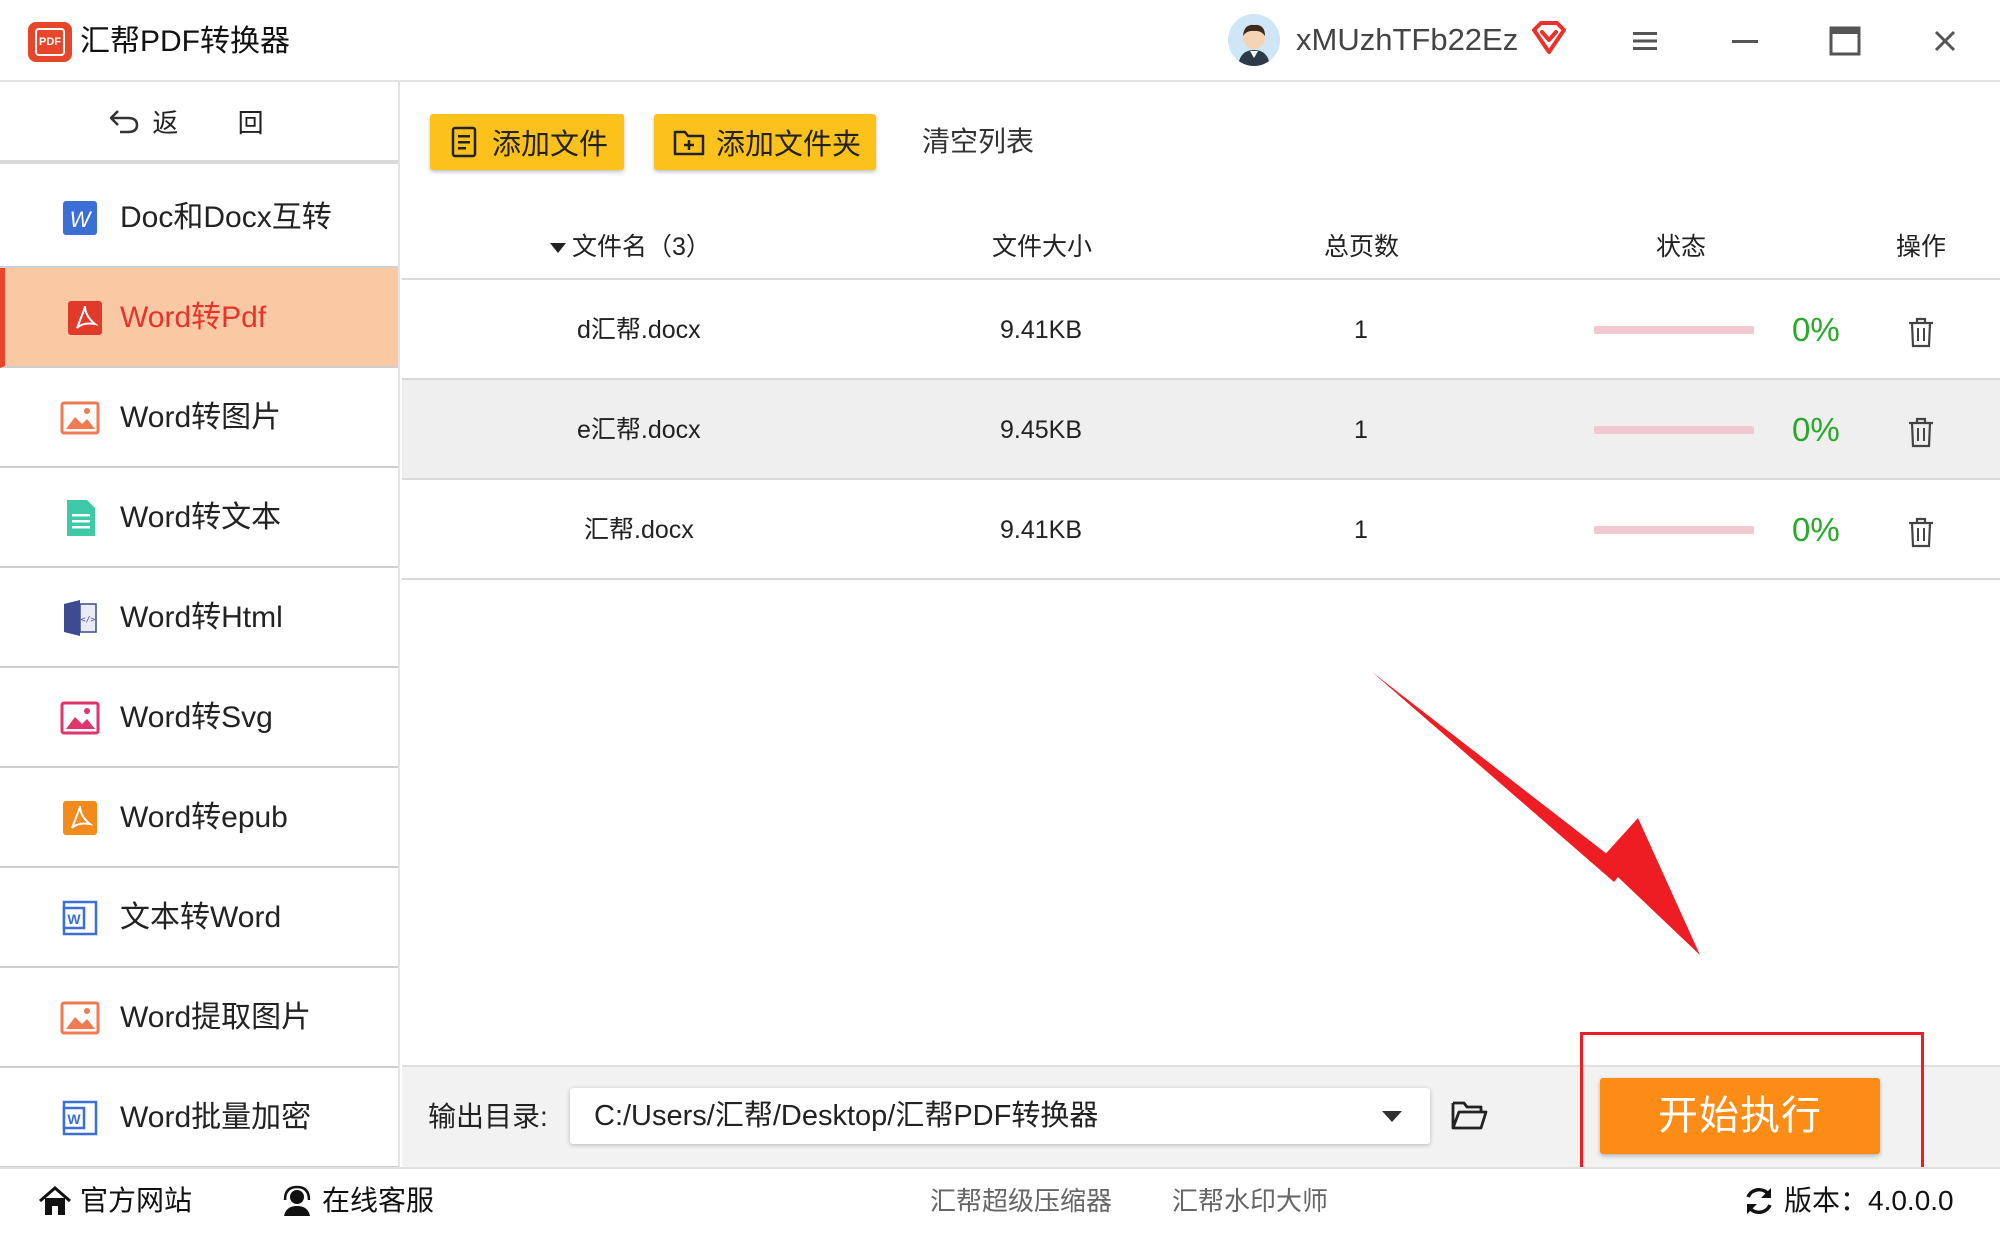  I want to click on sidebar-item-label: Word转图片, so click(201, 417).